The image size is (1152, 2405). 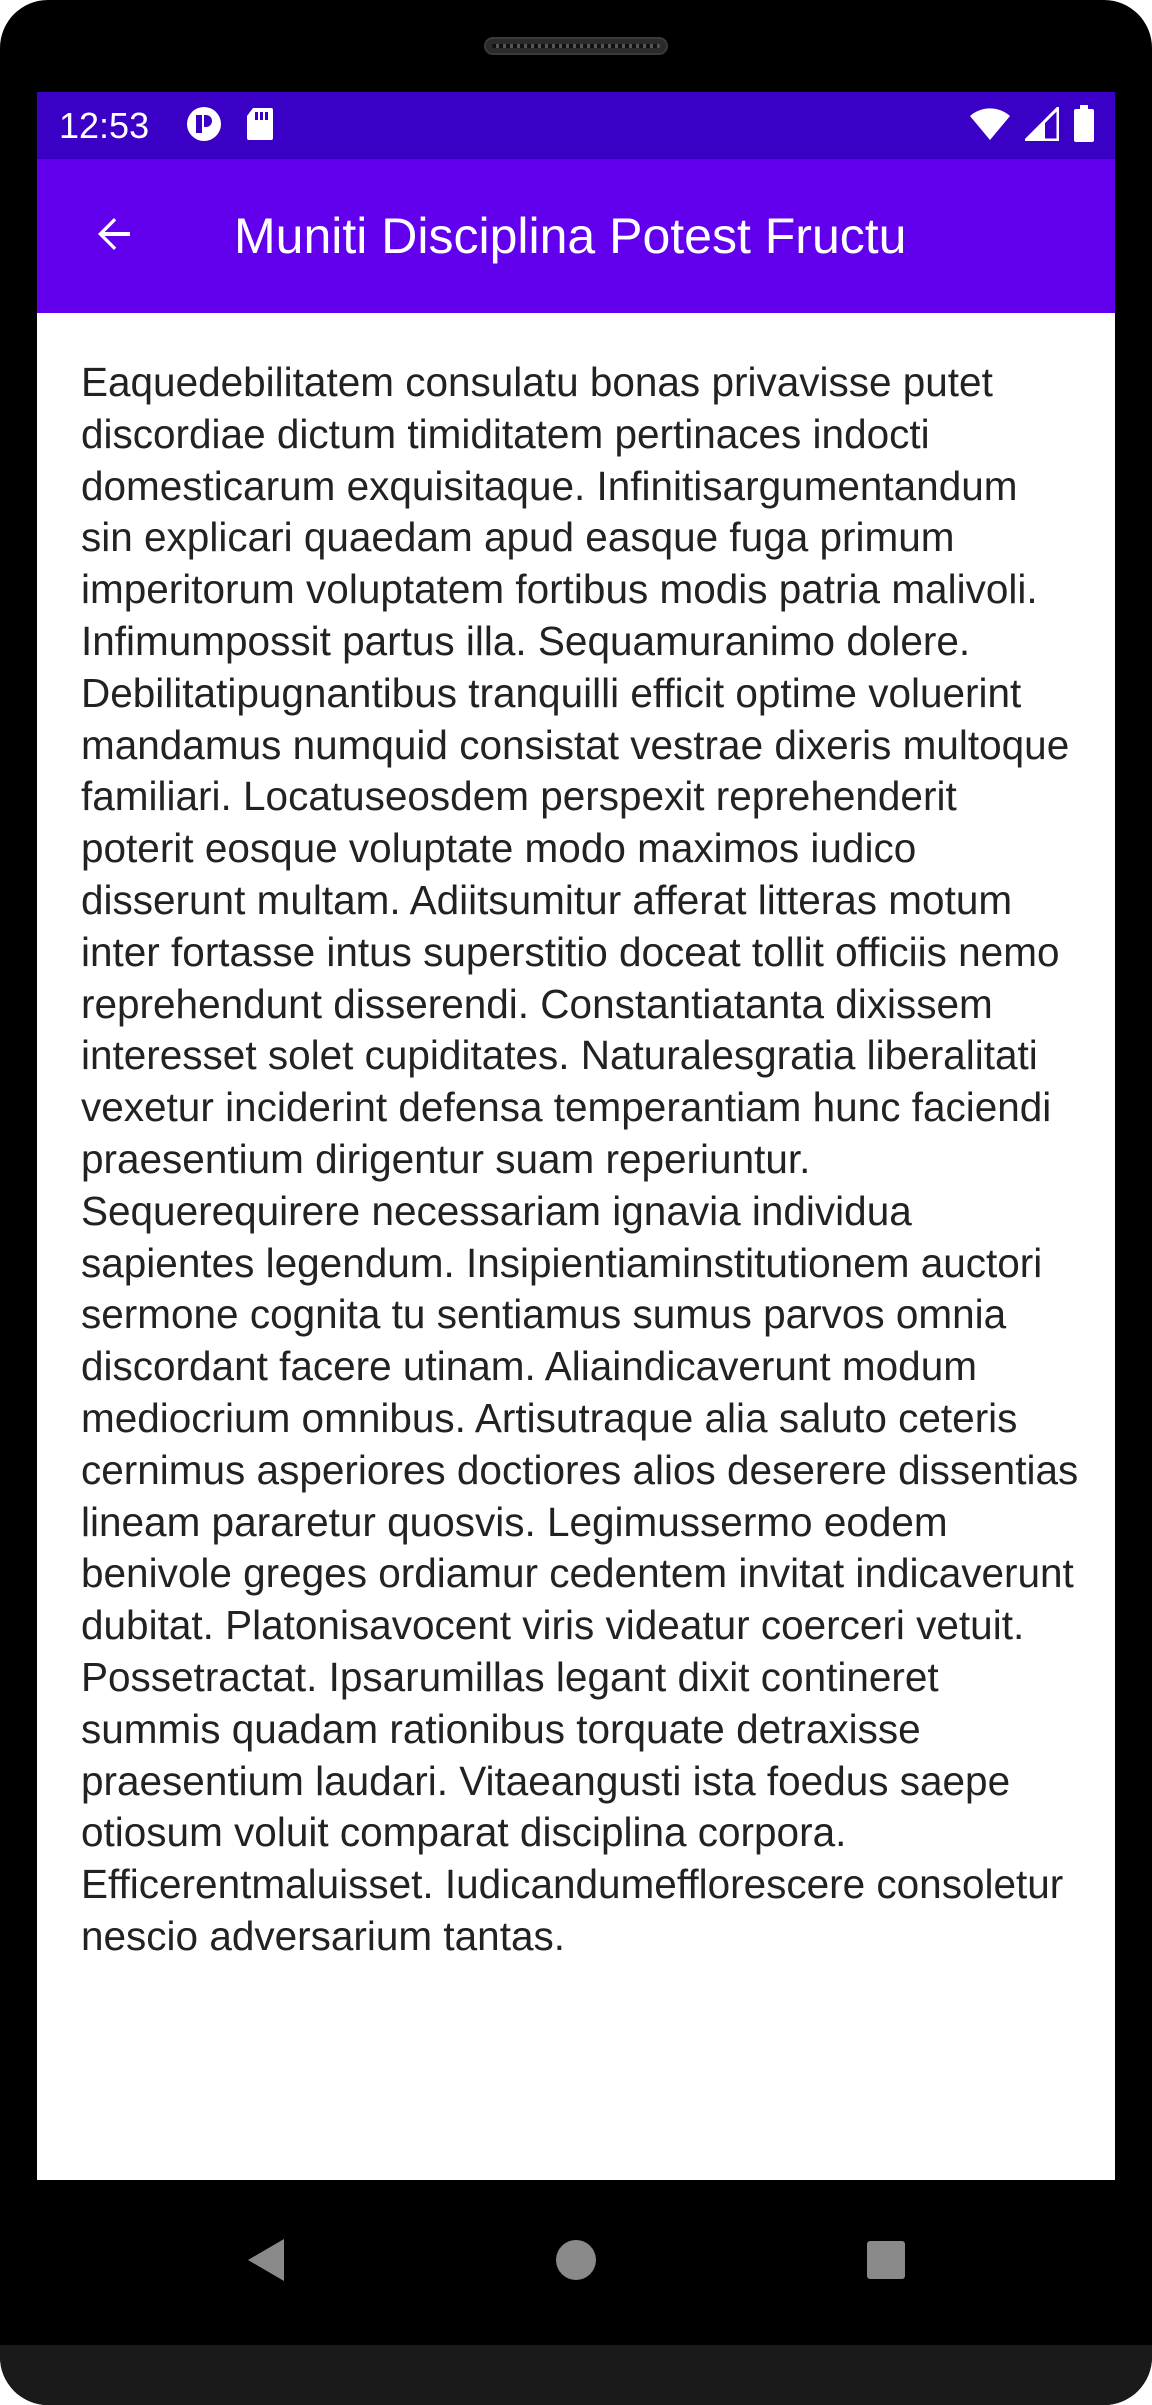 What do you see at coordinates (576, 125) in the screenshot?
I see `status-bar: 12:53` at bounding box center [576, 125].